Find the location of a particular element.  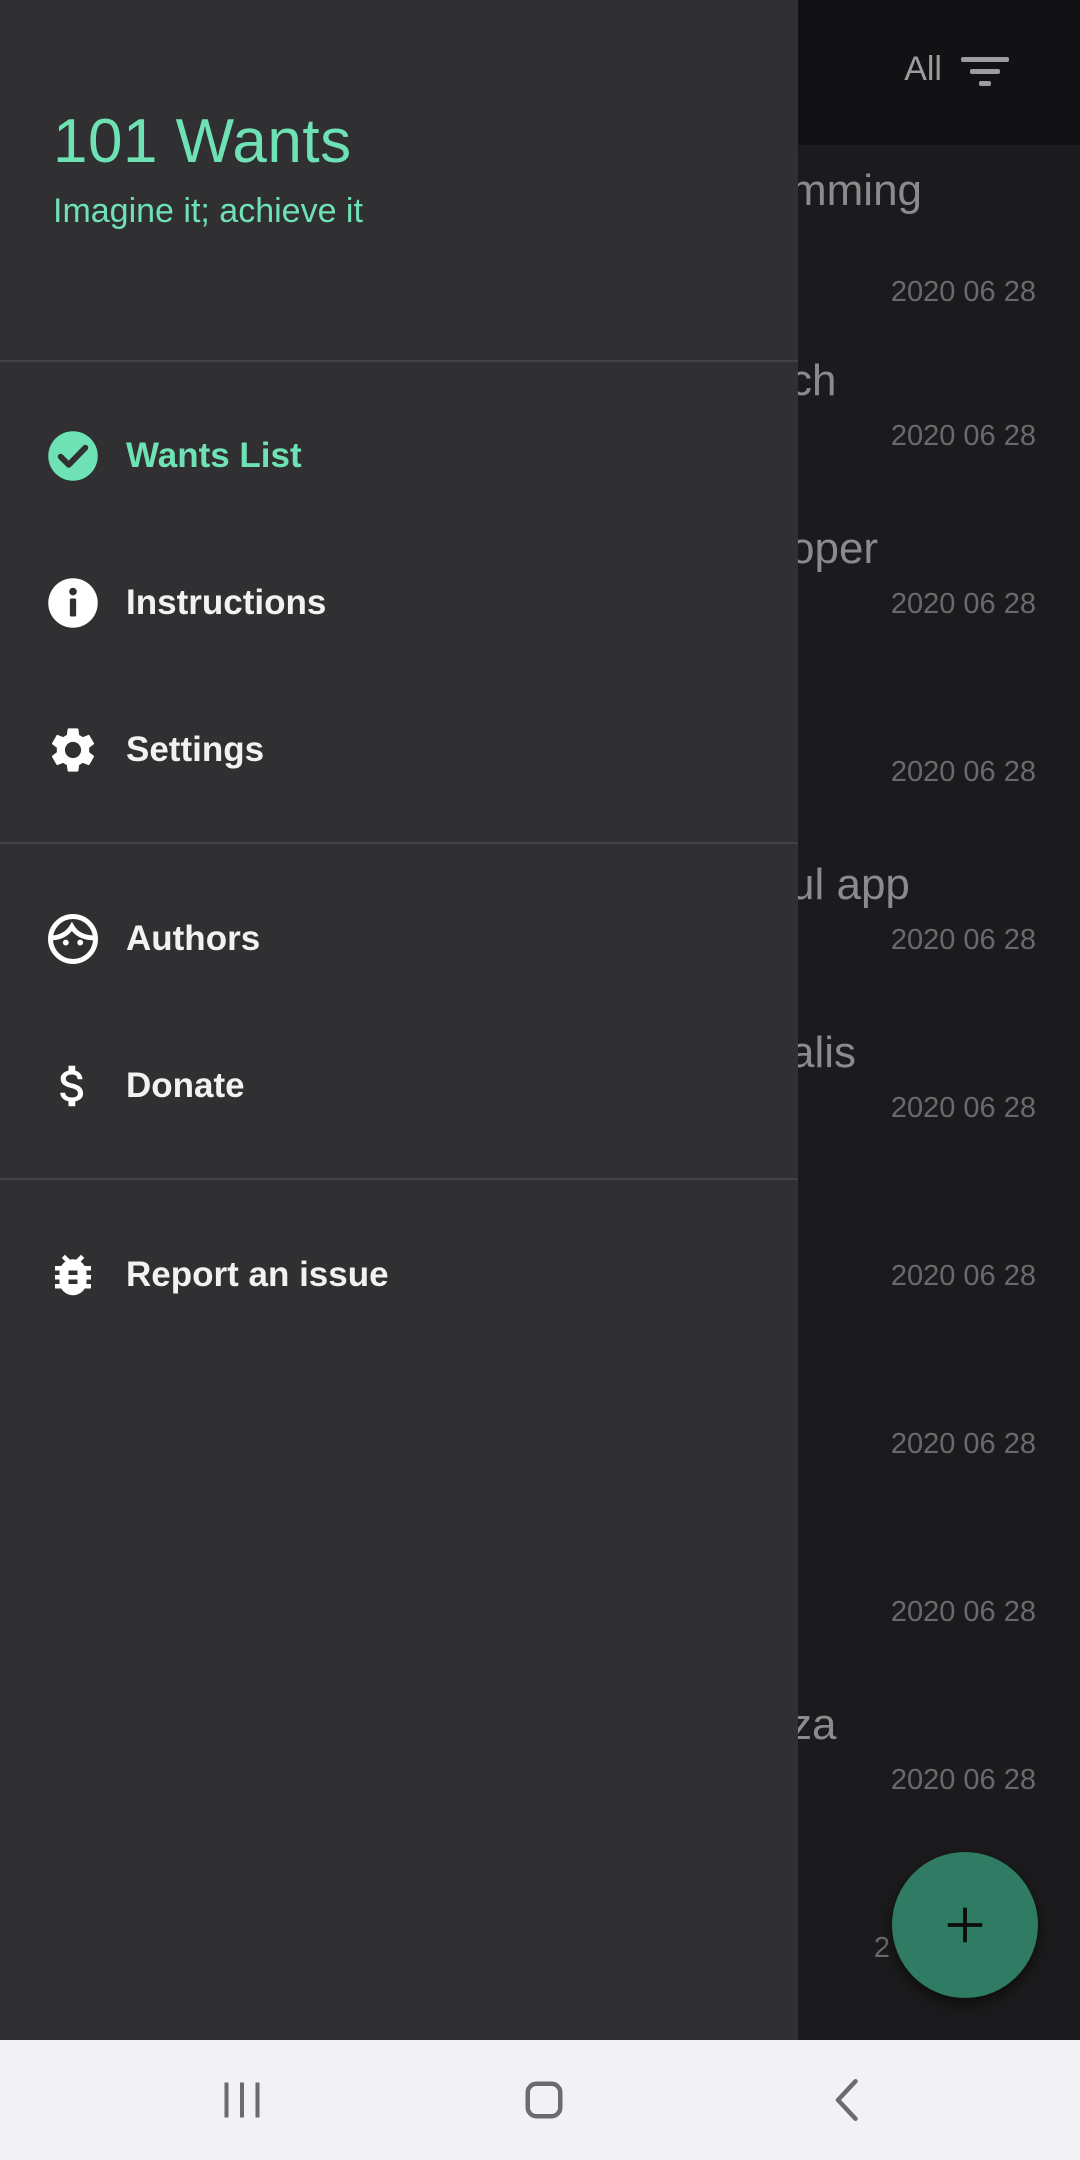

add-want-button is located at coordinates (965, 1925).